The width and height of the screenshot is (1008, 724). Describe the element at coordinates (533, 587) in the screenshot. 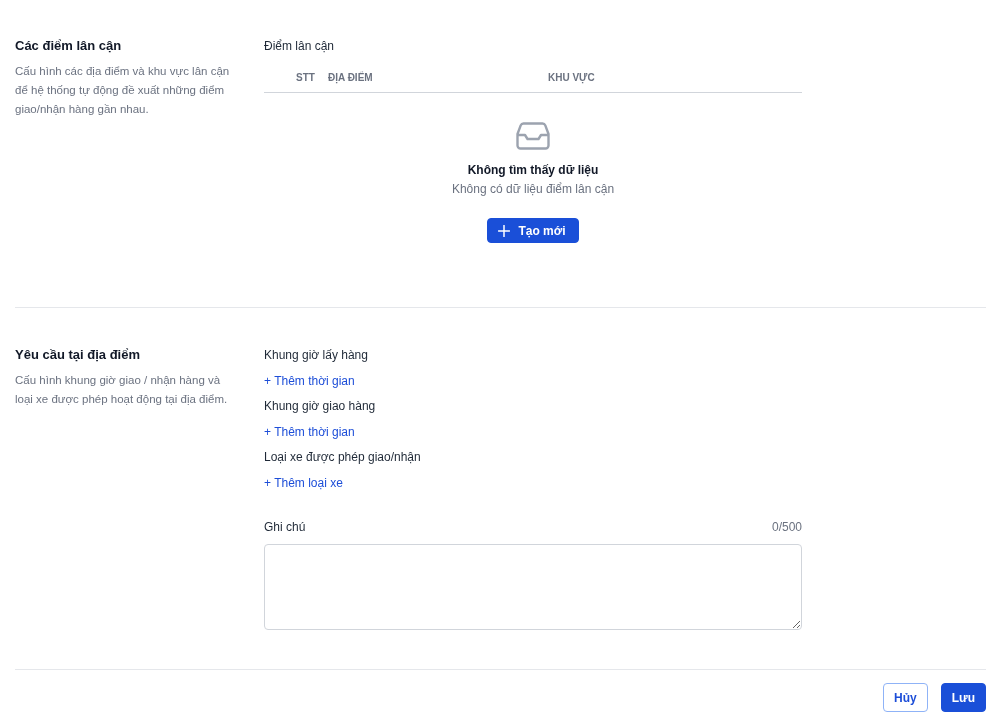

I see `note-field` at that location.